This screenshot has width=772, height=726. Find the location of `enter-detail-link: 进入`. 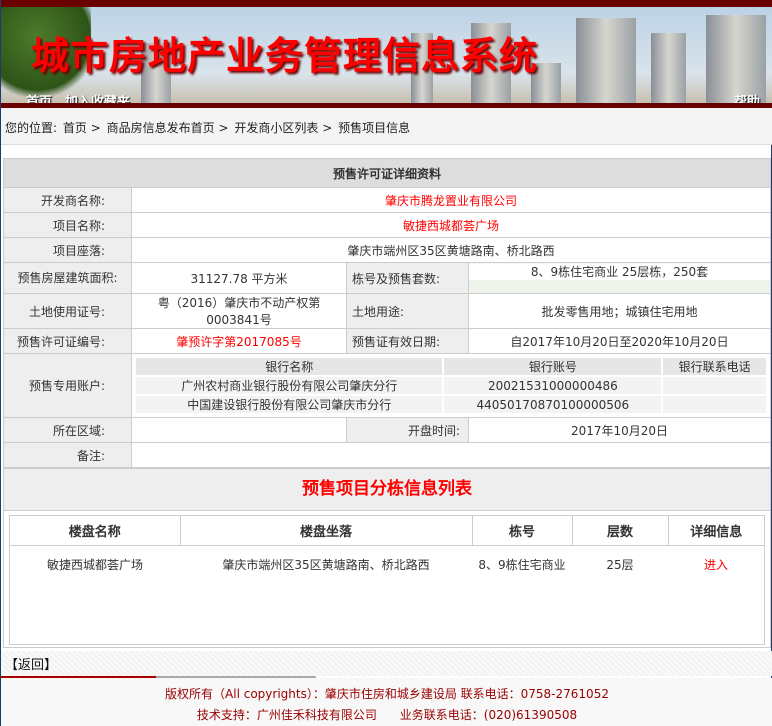

enter-detail-link: 进入 is located at coordinates (716, 565).